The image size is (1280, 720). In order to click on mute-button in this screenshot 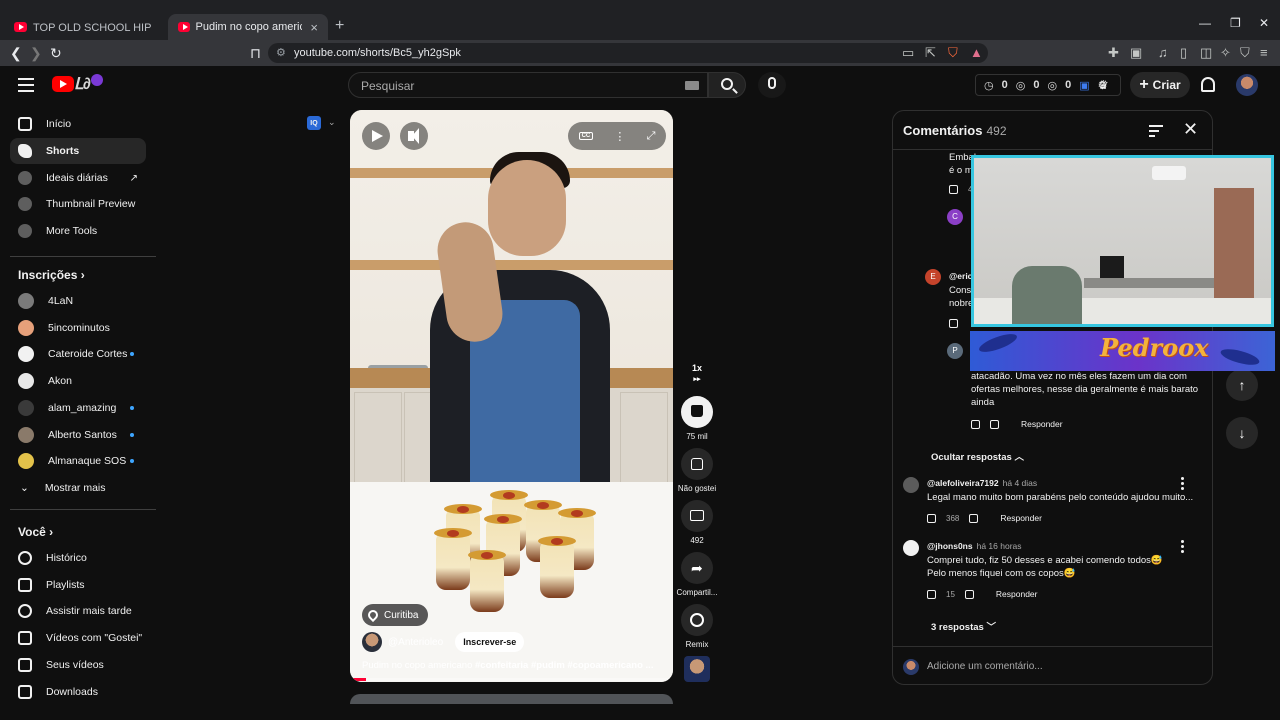, I will do `click(414, 136)`.